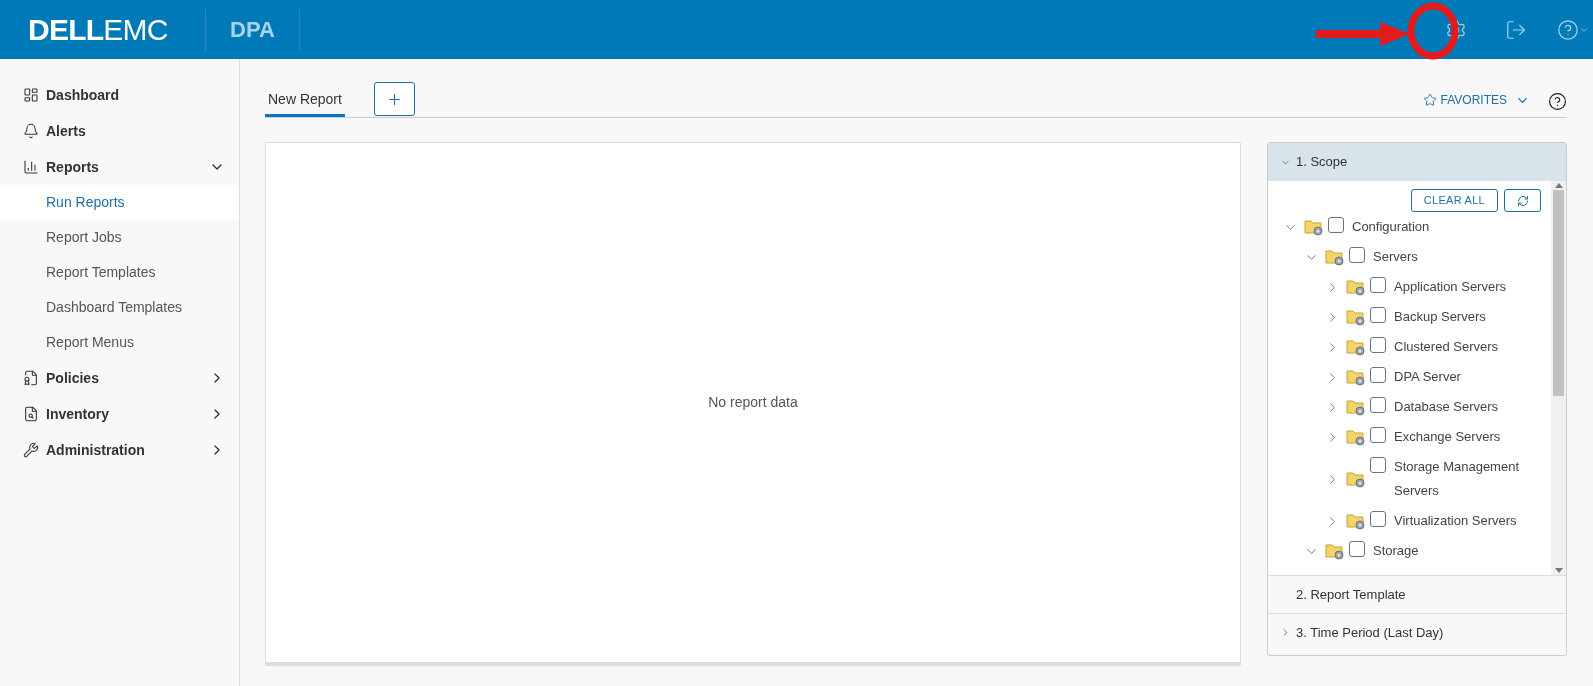  Describe the element at coordinates (252, 30) in the screenshot. I see `product-name: DPA` at that location.